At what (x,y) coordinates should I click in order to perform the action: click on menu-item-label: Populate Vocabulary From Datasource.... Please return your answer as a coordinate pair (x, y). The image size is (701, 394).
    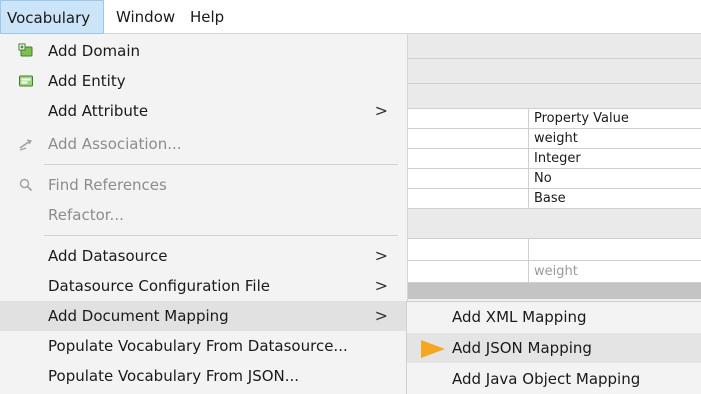
    Looking at the image, I should click on (198, 346).